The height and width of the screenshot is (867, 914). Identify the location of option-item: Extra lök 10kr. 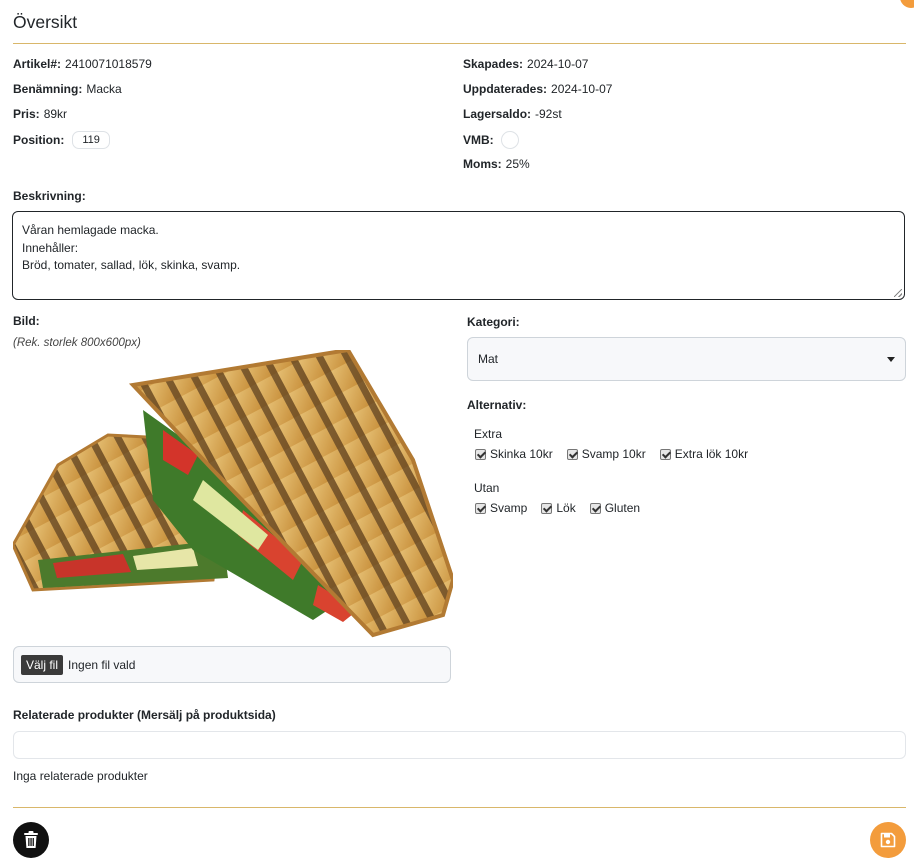
(704, 454).